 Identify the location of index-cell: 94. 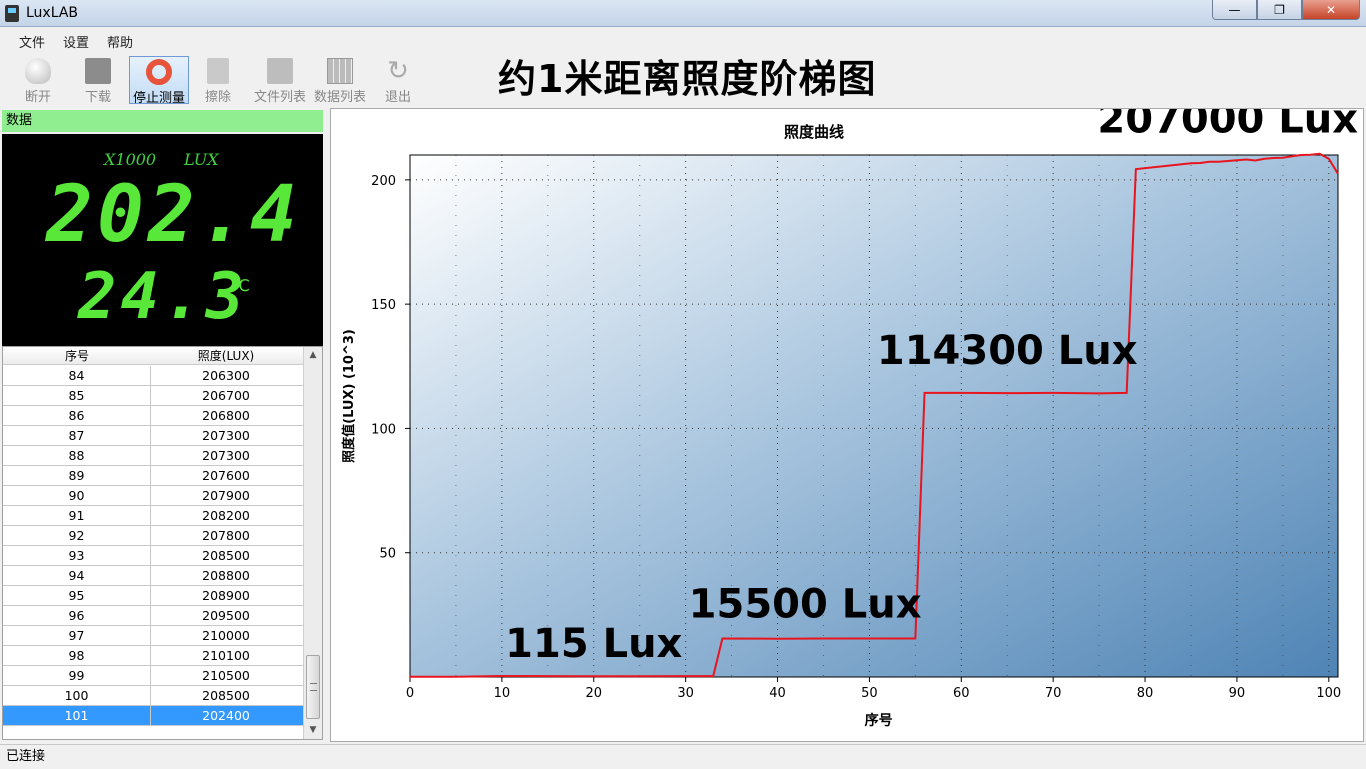
(77, 575).